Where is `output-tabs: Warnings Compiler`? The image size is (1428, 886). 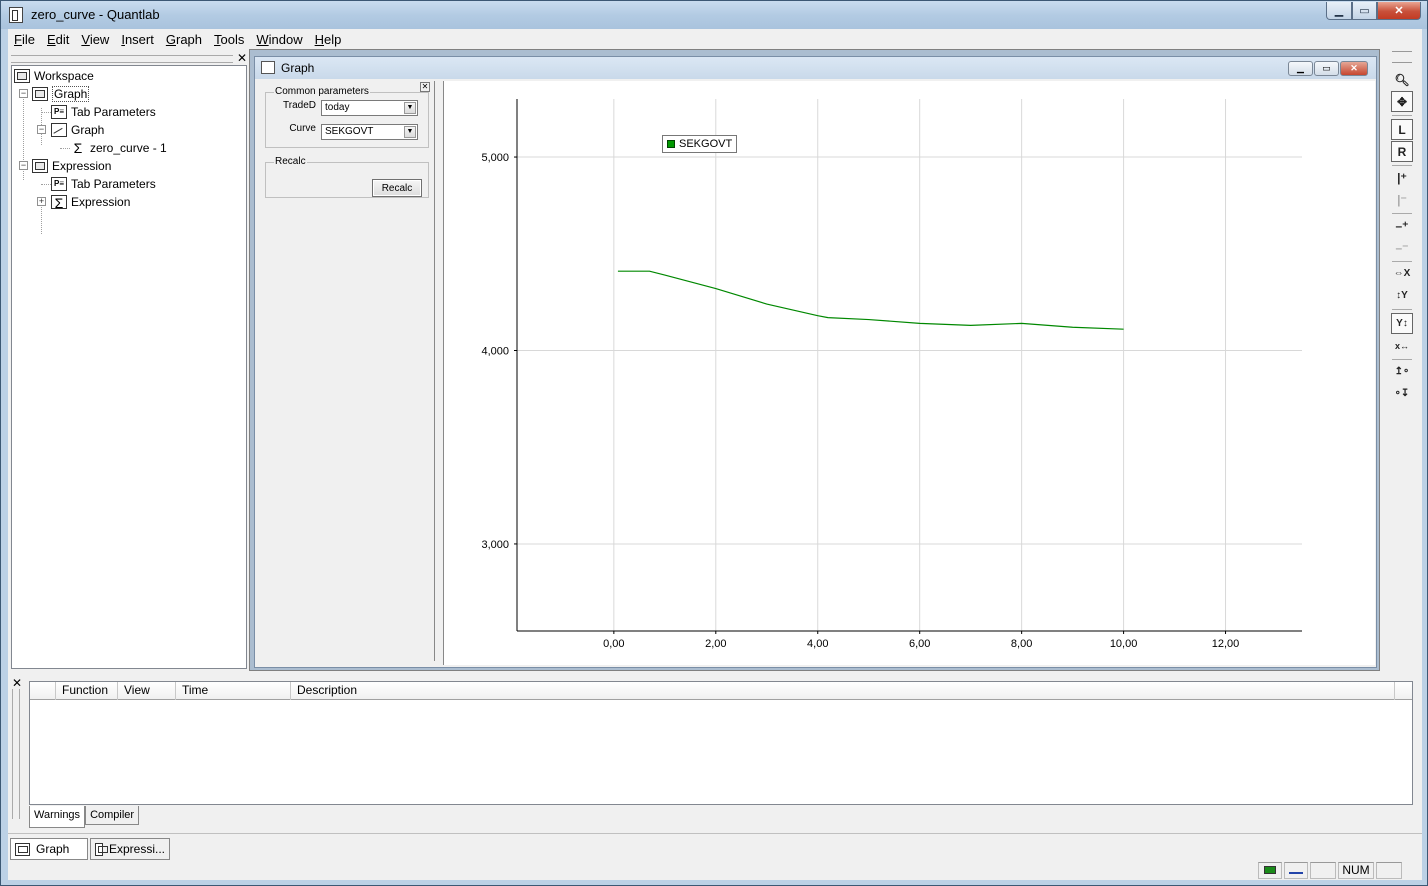 output-tabs: Warnings Compiler is located at coordinates (84, 817).